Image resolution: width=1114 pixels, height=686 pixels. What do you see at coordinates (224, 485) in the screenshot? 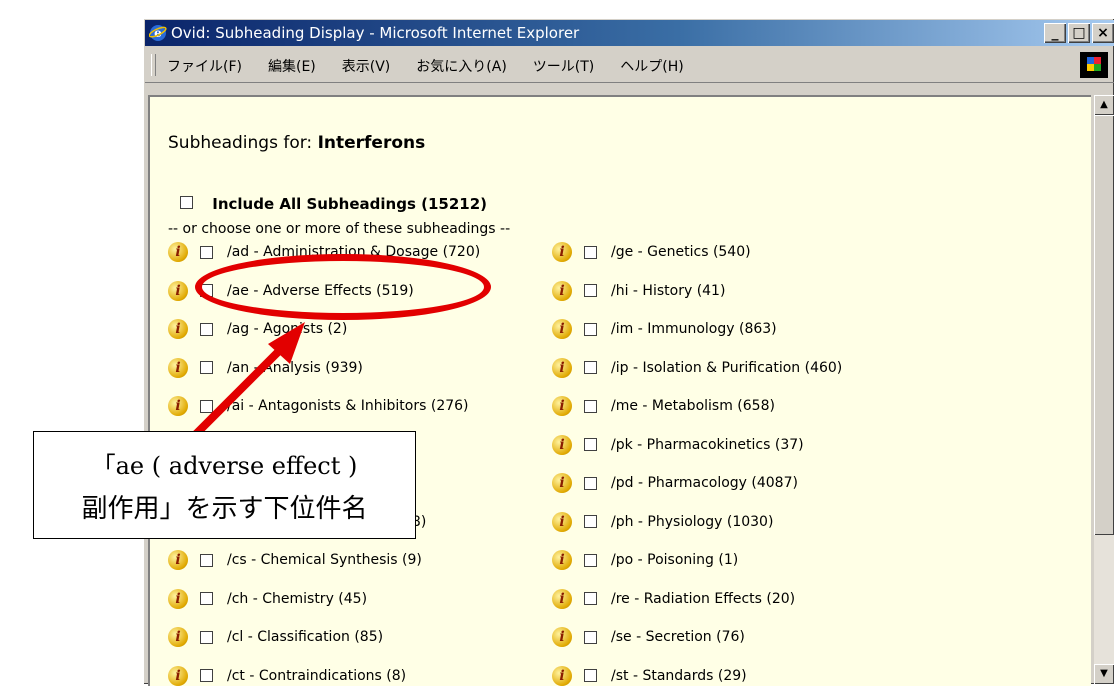
I see `annotation-callout: 「ae ( adverse effect ) 副作用」を示す下位件名` at bounding box center [224, 485].